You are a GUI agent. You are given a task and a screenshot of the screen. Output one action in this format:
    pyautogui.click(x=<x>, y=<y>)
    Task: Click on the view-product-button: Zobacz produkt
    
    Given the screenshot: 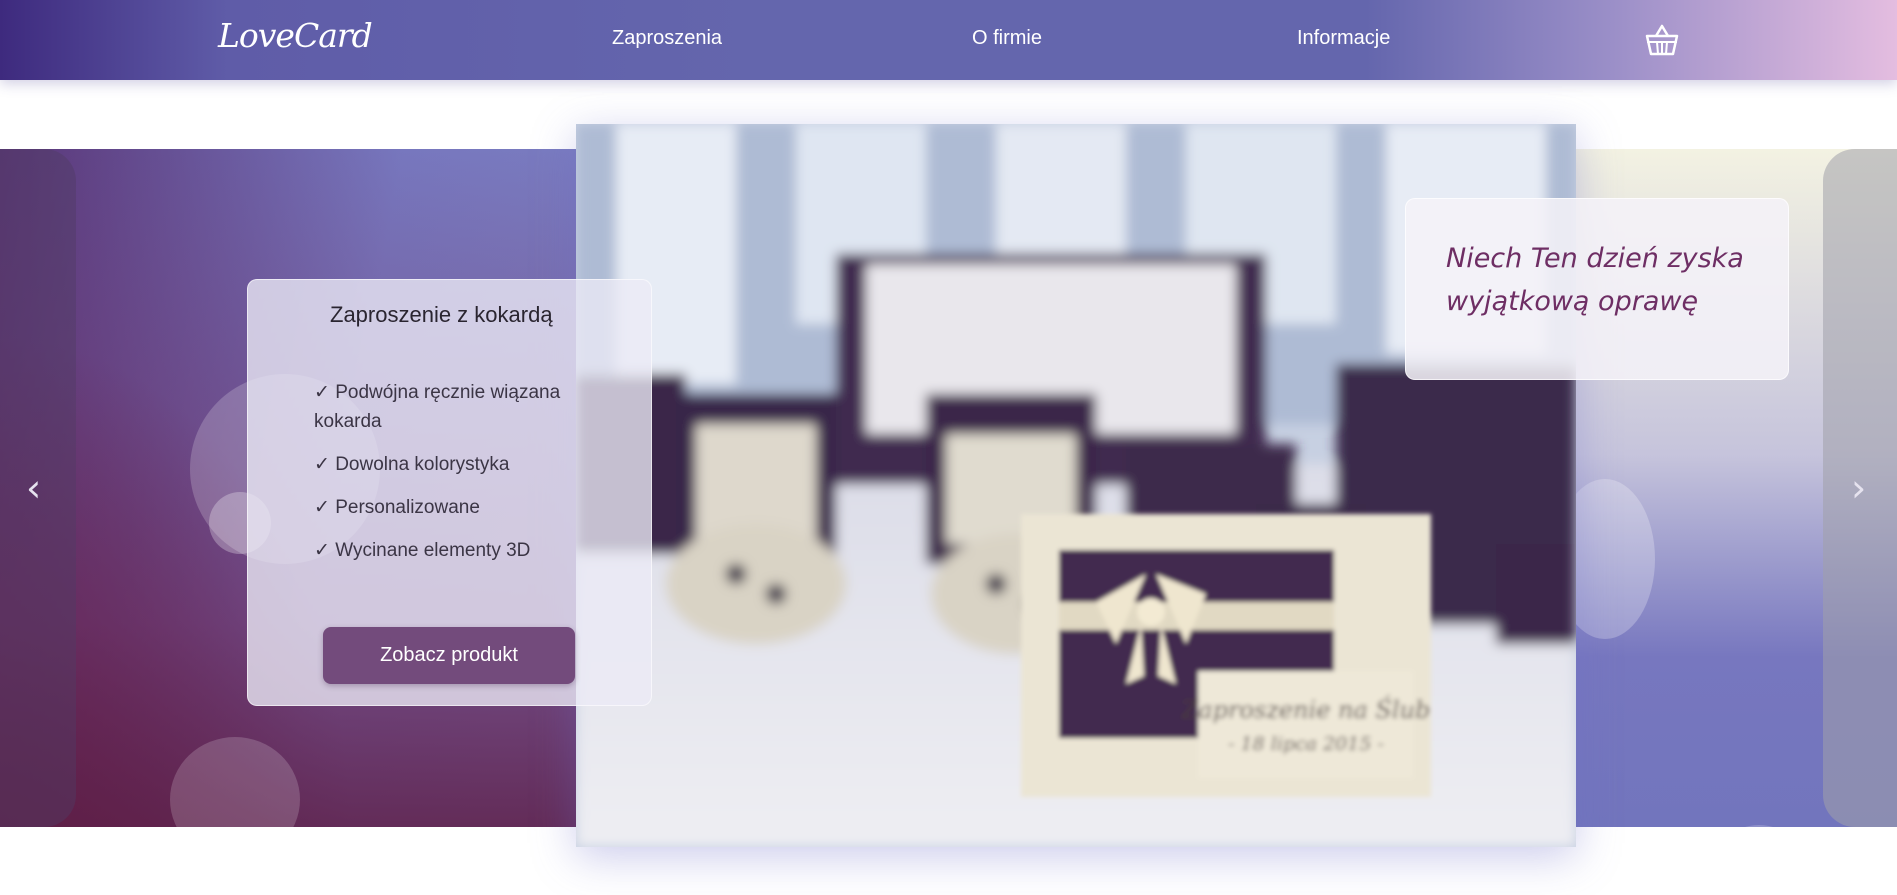 What is the action you would take?
    pyautogui.click(x=449, y=655)
    